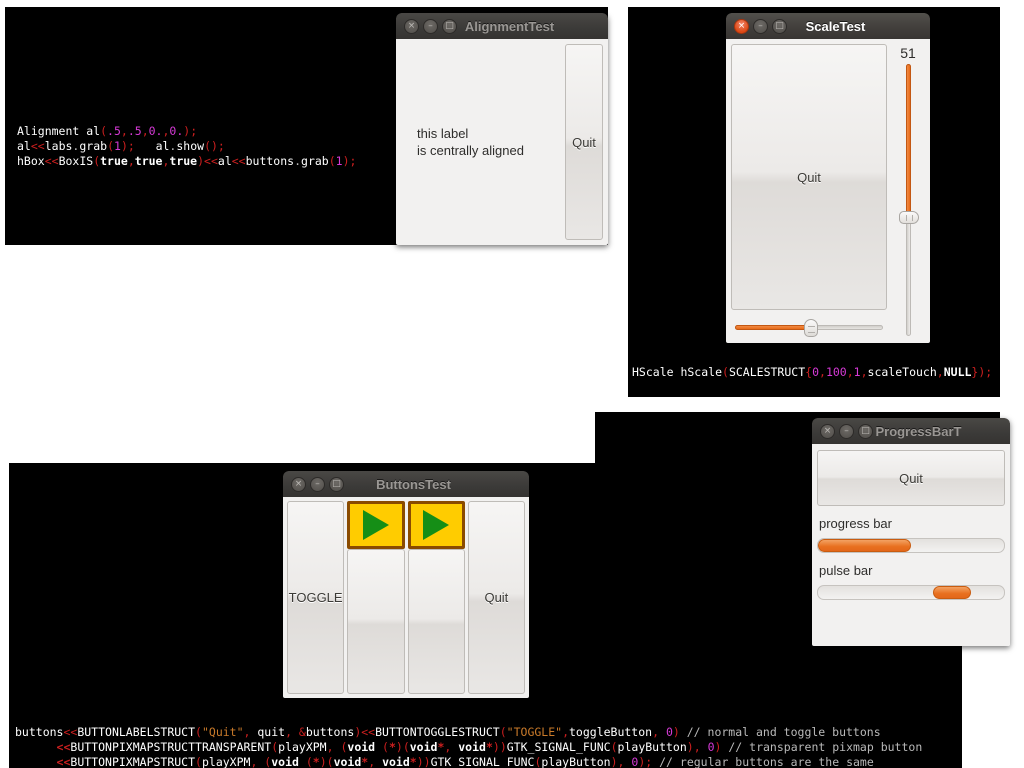  Describe the element at coordinates (443, 133) in the screenshot. I see `centered-label-line1: this label` at that location.